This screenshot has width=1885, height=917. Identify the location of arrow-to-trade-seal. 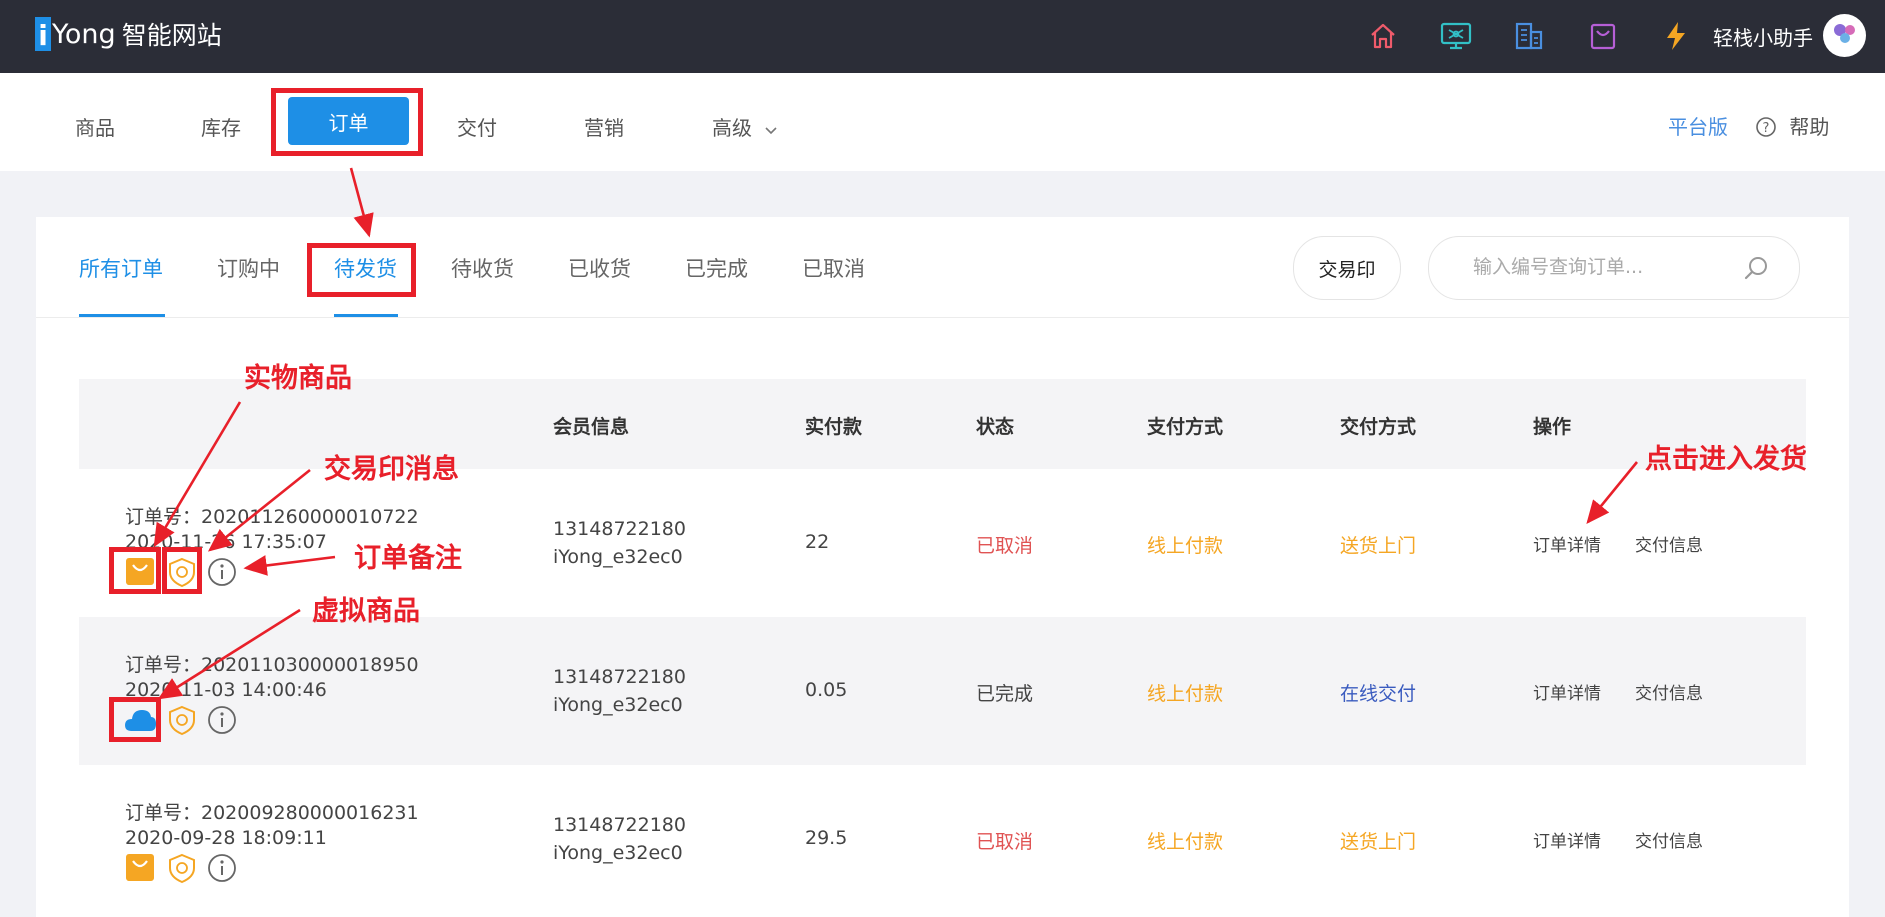
(259, 510).